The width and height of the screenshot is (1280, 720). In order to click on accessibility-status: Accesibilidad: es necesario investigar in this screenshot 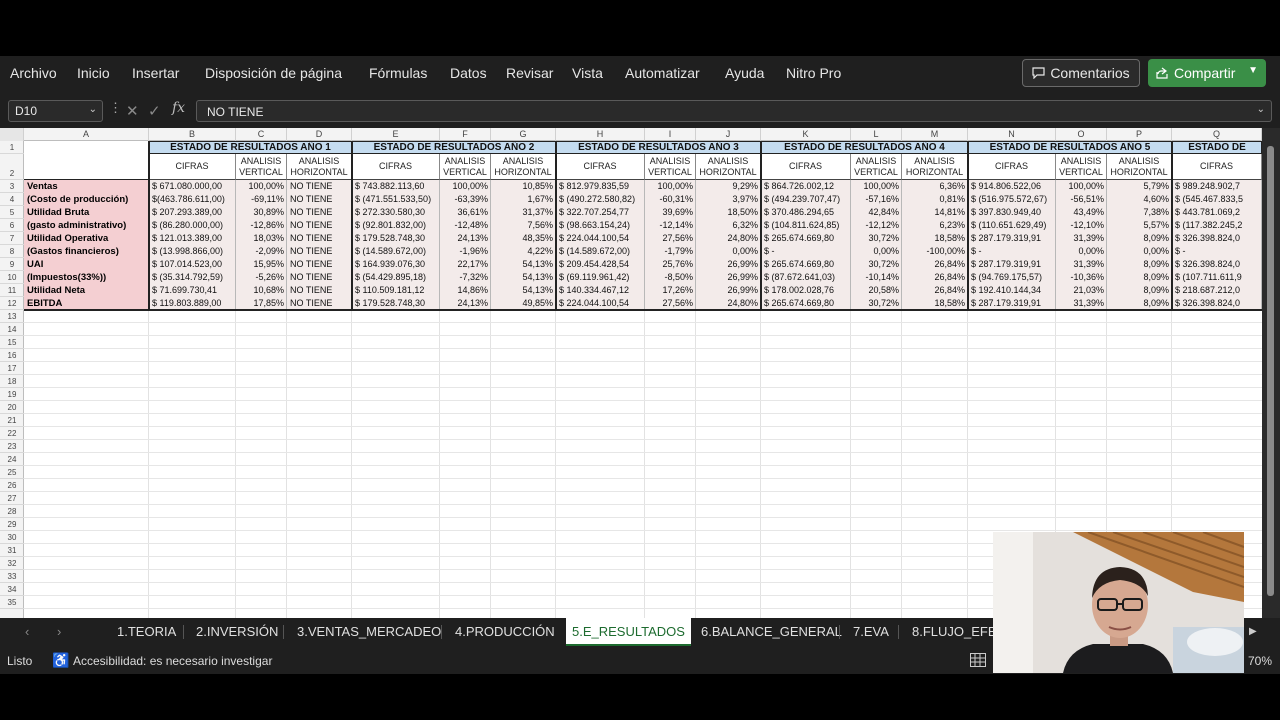, I will do `click(172, 661)`.